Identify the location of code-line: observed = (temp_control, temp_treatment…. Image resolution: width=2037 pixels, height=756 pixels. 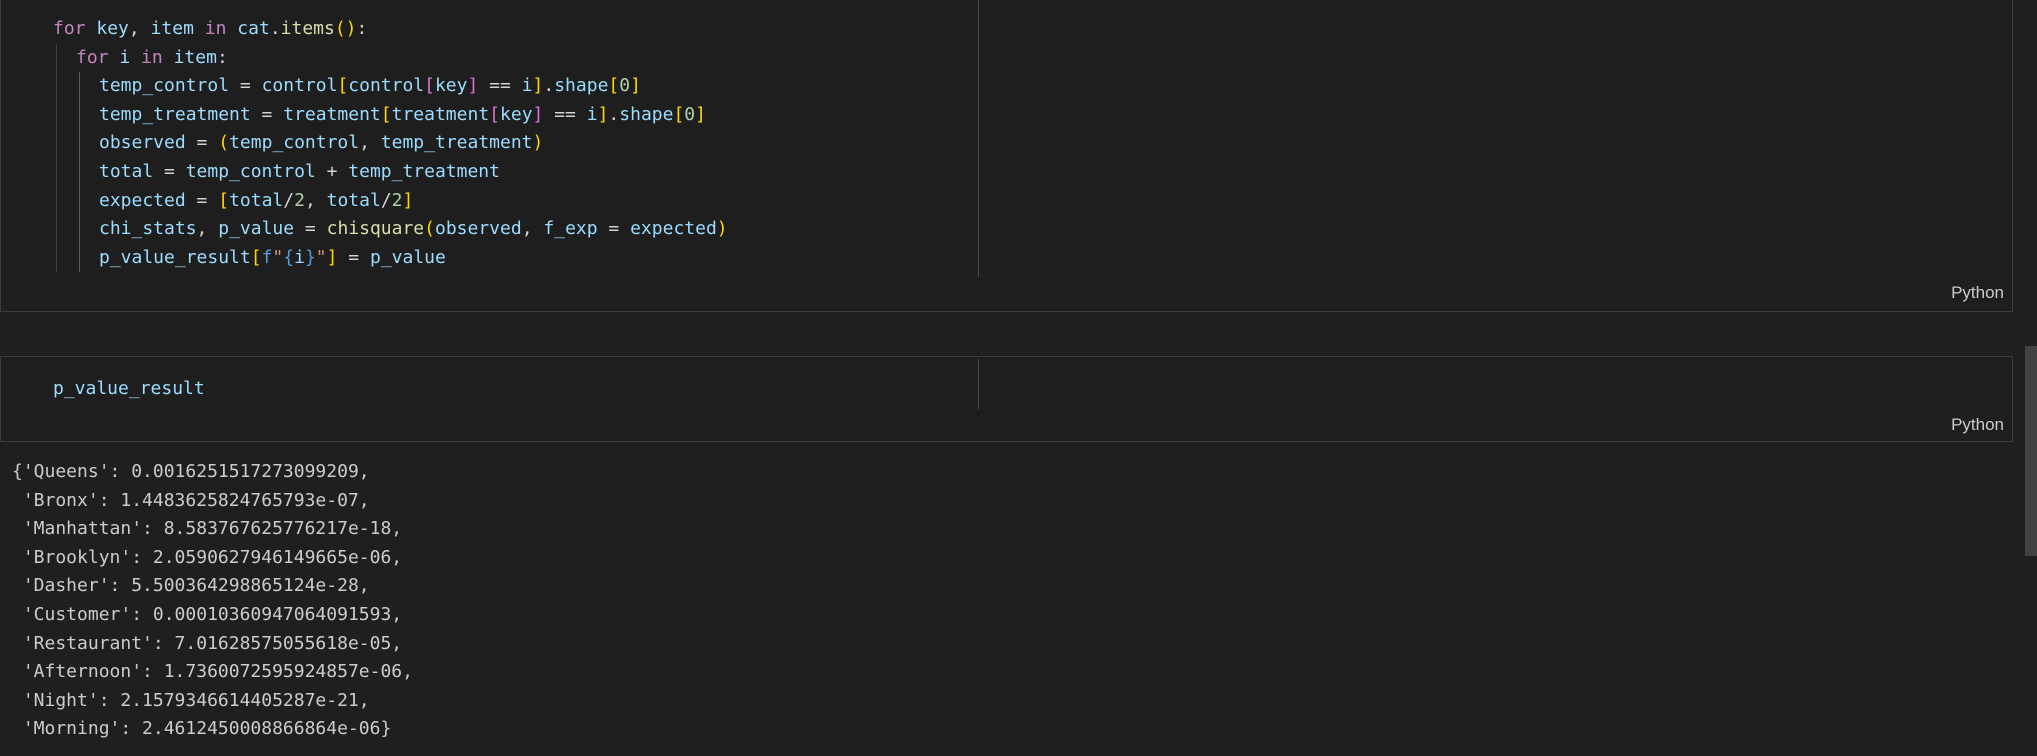
(390, 143).